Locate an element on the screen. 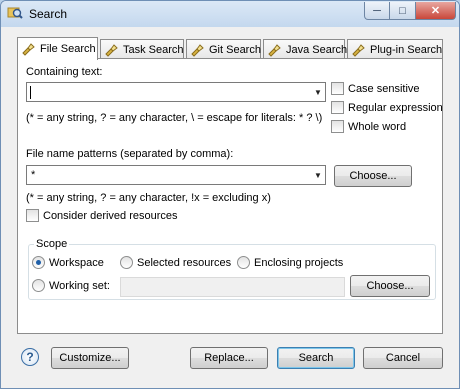 The width and height of the screenshot is (460, 389). minimize-icon: ─ is located at coordinates (377, 10).